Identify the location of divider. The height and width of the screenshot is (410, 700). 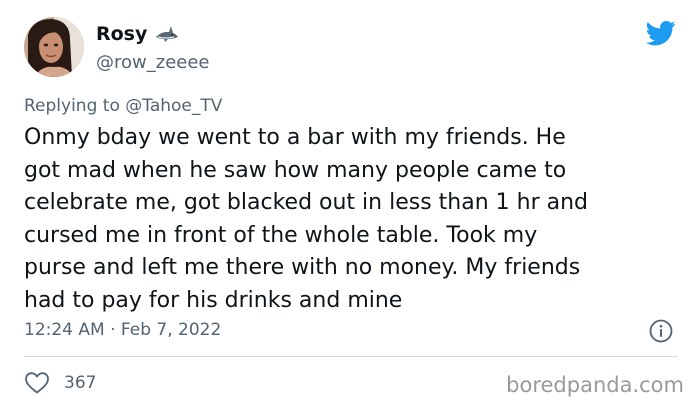
(351, 356).